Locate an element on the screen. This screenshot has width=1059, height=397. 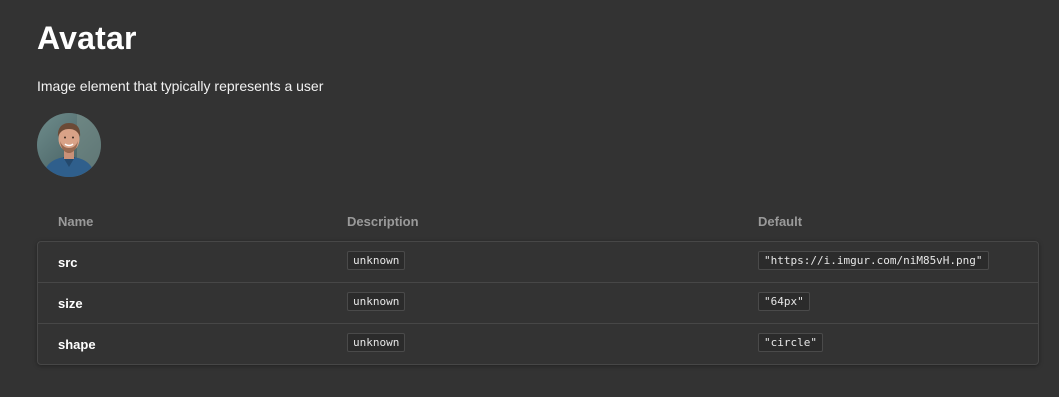
avatar is located at coordinates (69, 145).